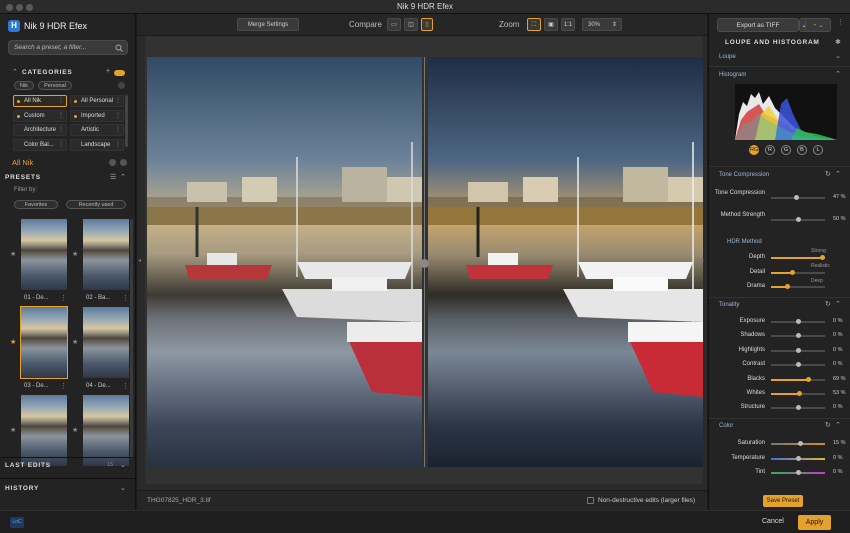  What do you see at coordinates (838, 74) in the screenshot?
I see `collapse-histogram-icon: ⌃` at bounding box center [838, 74].